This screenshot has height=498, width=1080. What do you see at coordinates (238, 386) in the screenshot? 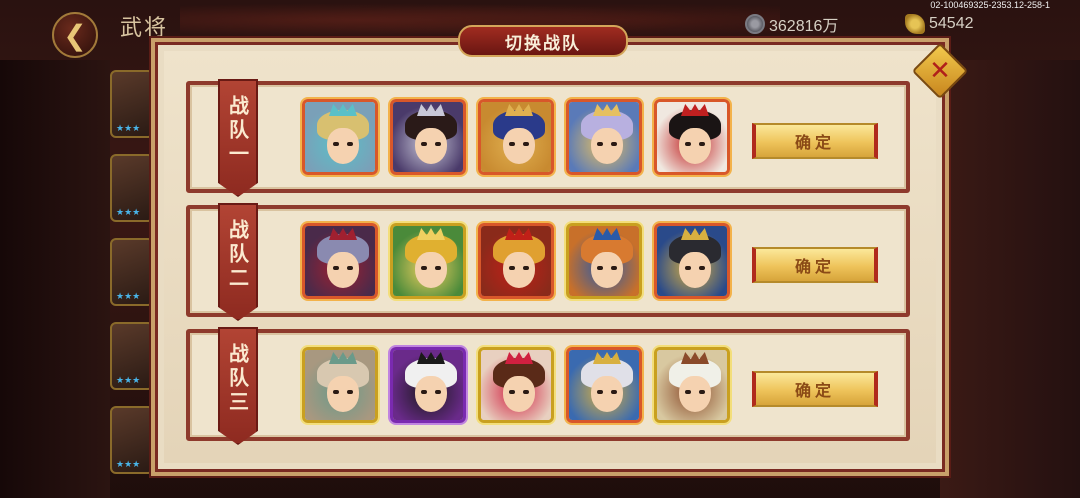
I see `team-banner: 战队三` at bounding box center [238, 386].